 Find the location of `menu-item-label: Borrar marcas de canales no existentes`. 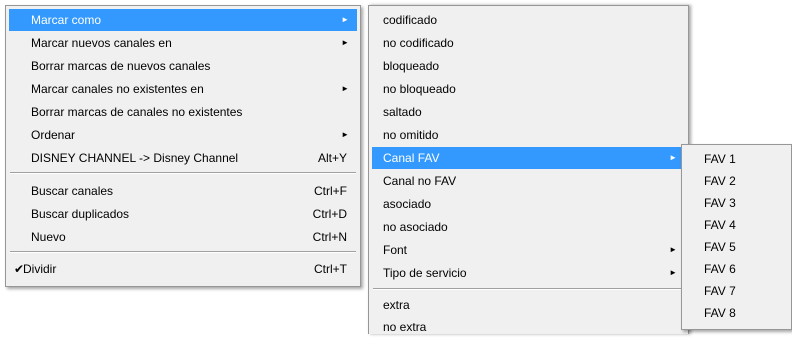

menu-item-label: Borrar marcas de canales no existentes is located at coordinates (137, 112).